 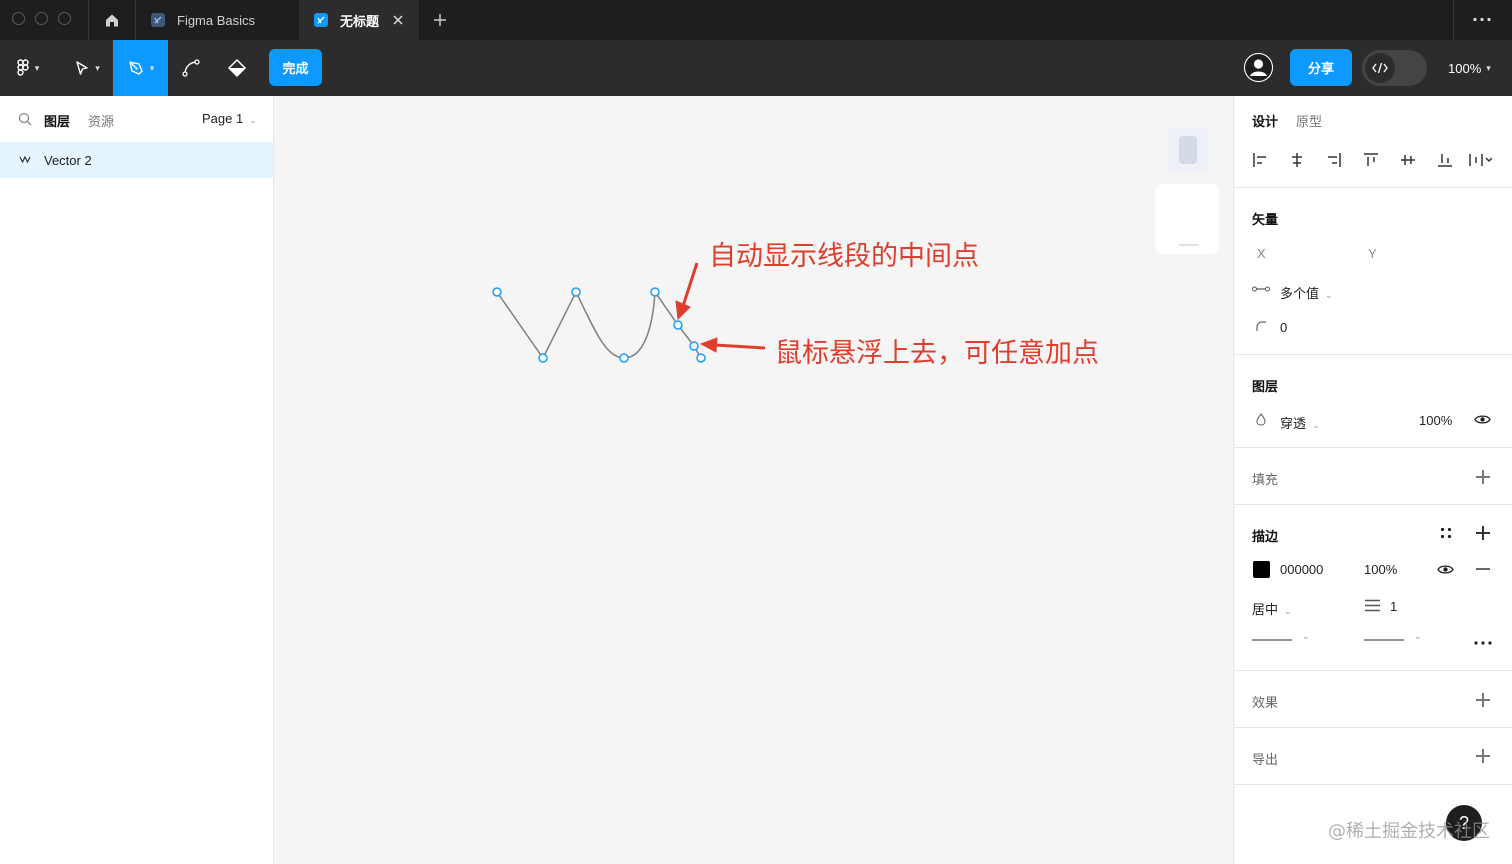 I want to click on stroke-position-dropdown: 居中 ⌄, so click(x=1272, y=608).